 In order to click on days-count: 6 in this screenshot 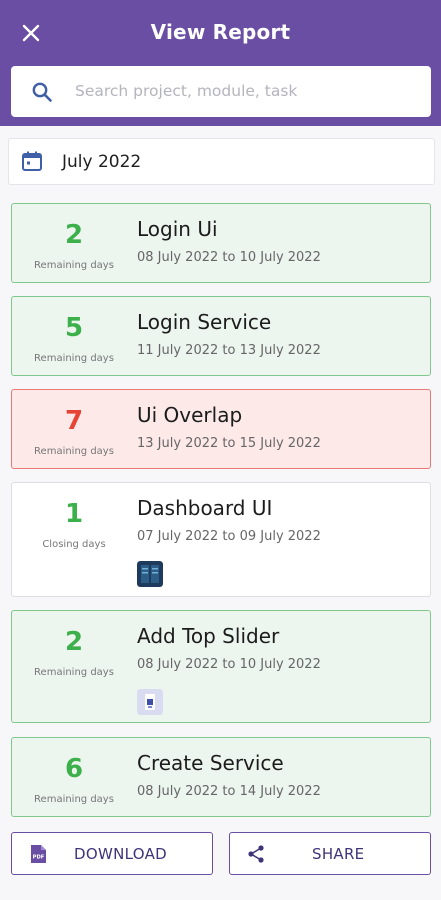, I will do `click(74, 769)`.